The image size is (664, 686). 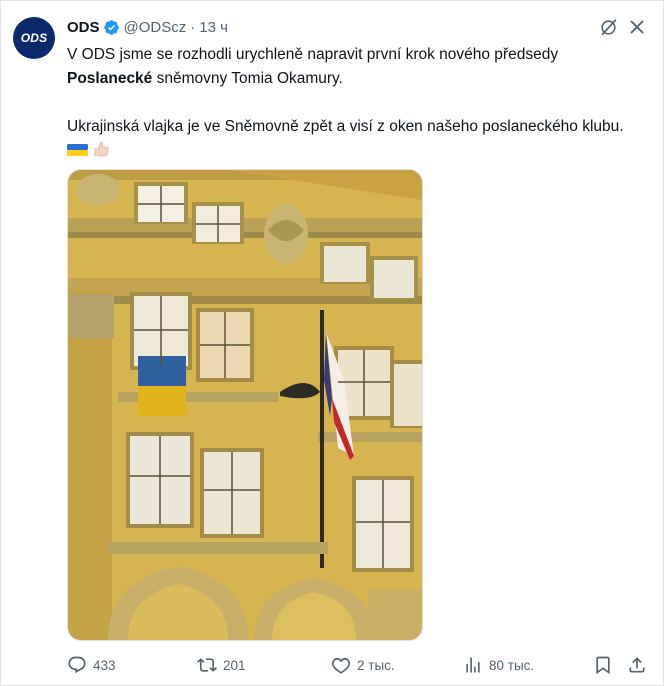 I want to click on analytics-icon, so click(x=473, y=665).